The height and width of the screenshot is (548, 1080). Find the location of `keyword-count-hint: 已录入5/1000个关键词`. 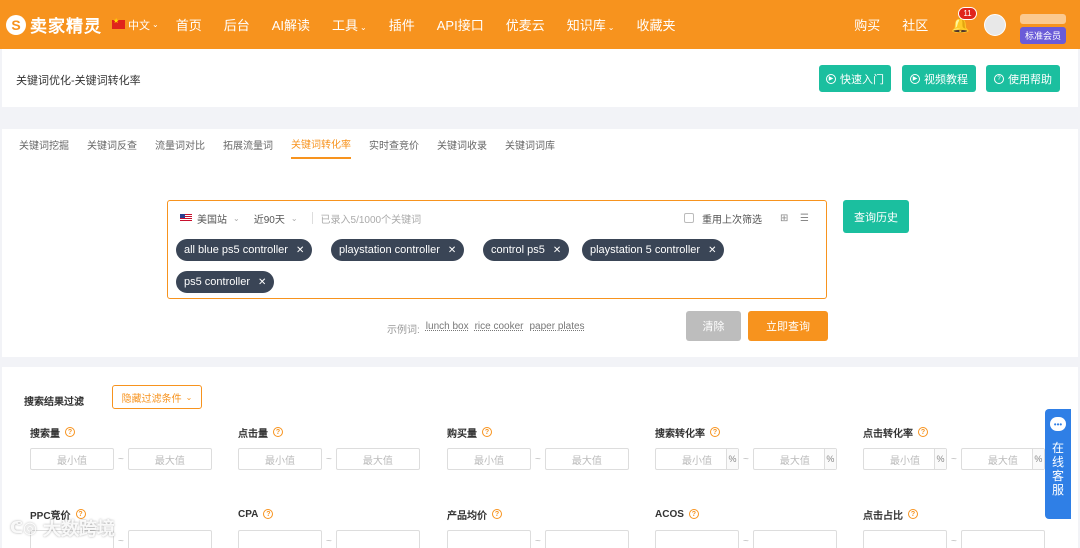

keyword-count-hint: 已录入5/1000个关键词 is located at coordinates (371, 220).